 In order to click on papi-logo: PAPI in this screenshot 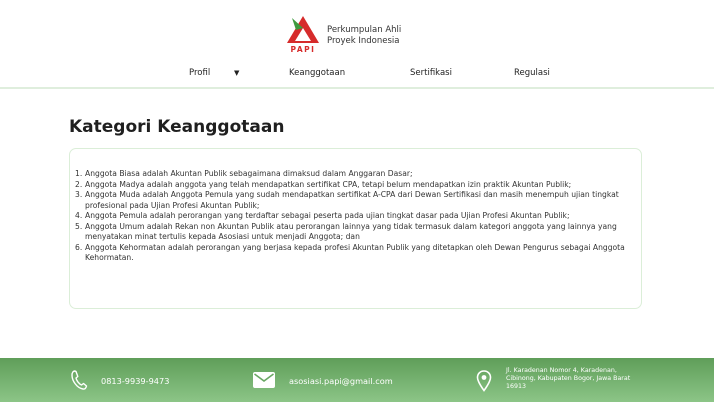, I will do `click(303, 34)`.